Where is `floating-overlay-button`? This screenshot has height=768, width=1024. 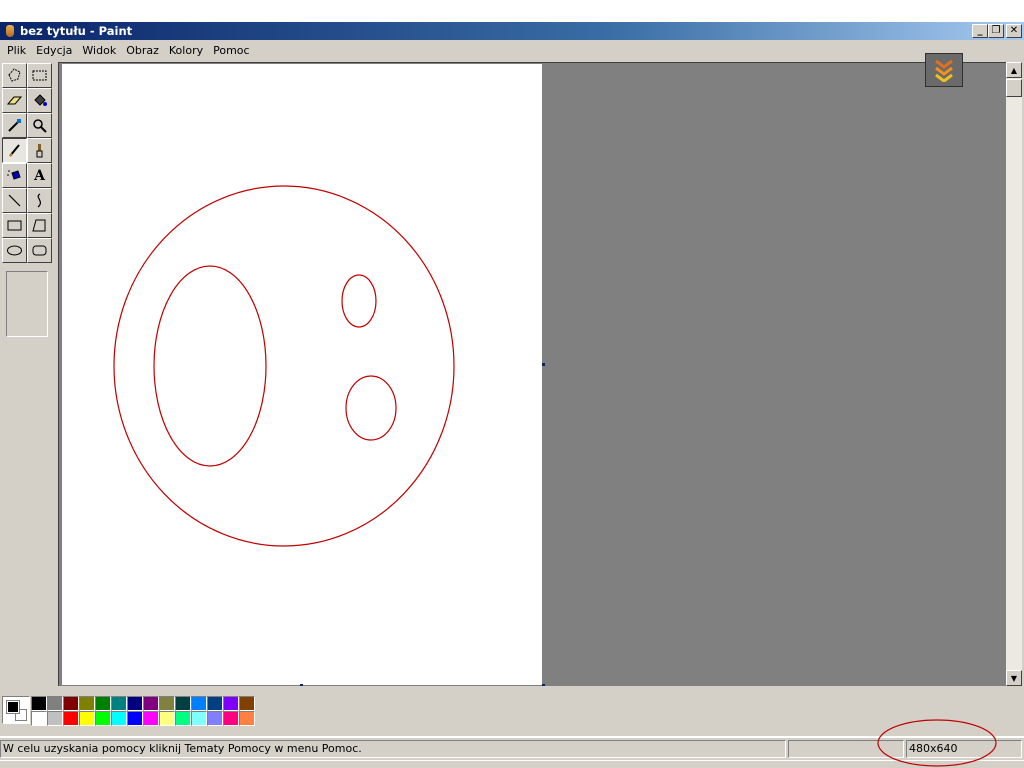
floating-overlay-button is located at coordinates (944, 70).